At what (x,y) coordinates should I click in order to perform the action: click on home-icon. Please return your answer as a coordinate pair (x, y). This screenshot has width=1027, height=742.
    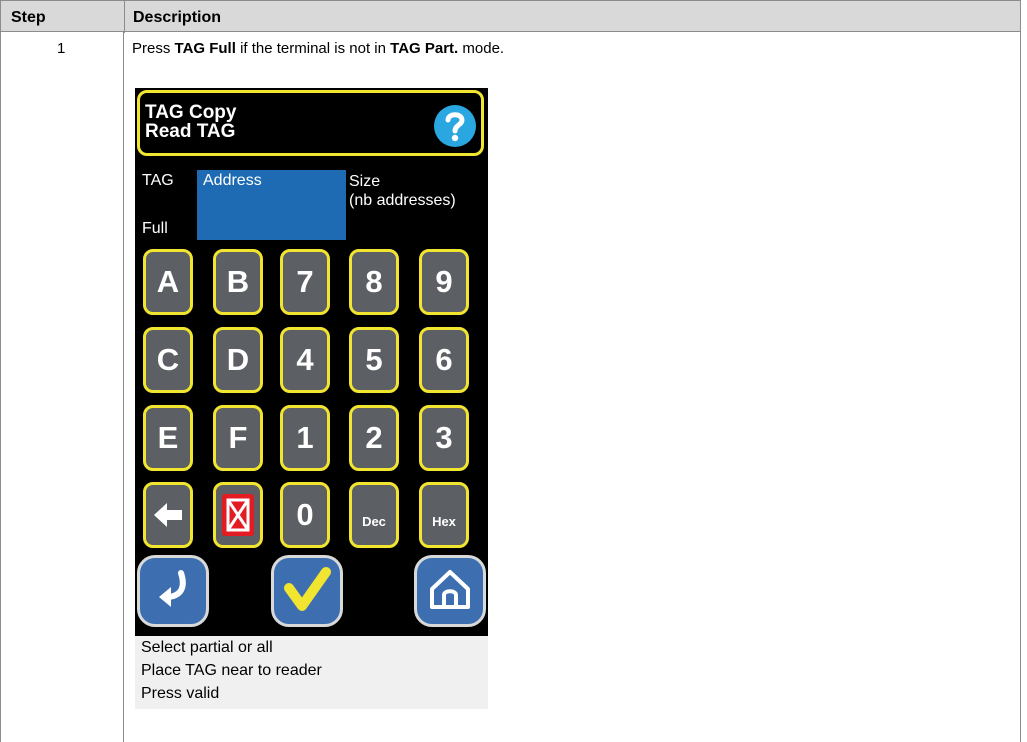
    Looking at the image, I should click on (450, 591).